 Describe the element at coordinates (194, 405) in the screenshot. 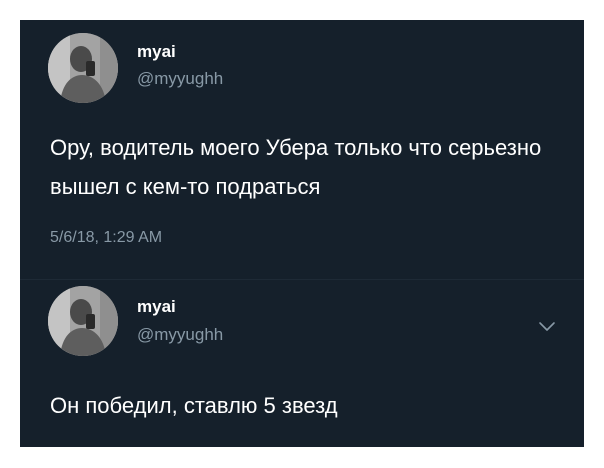

I see `tweet-text: Он победил, ставлю 5 звезд` at that location.